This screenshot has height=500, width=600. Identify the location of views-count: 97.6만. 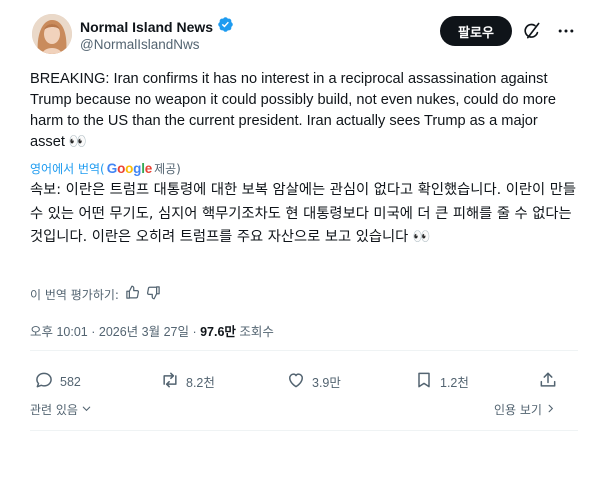
(218, 332).